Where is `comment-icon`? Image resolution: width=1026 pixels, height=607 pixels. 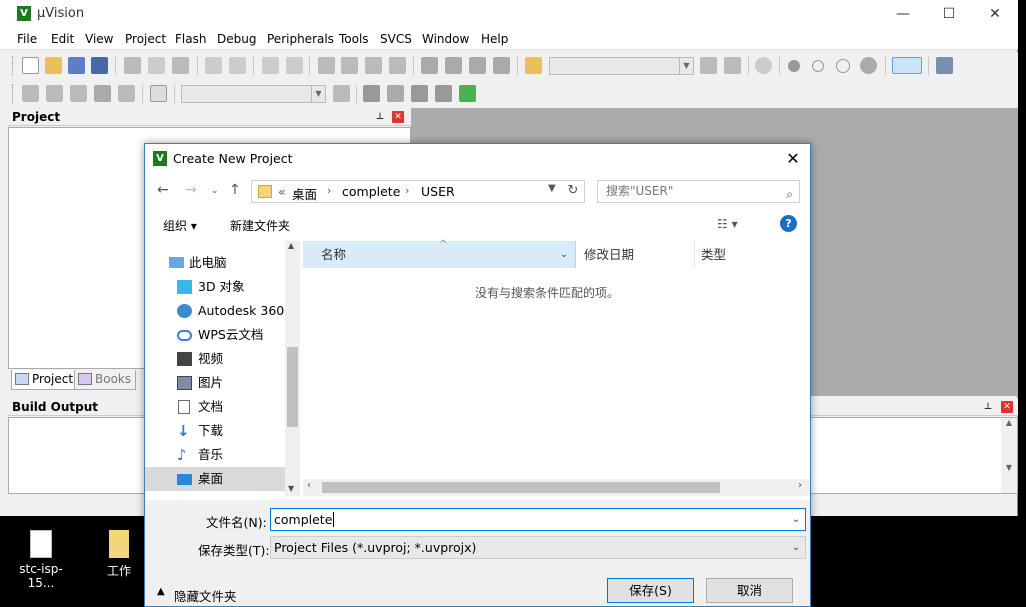
comment-icon is located at coordinates (477, 65).